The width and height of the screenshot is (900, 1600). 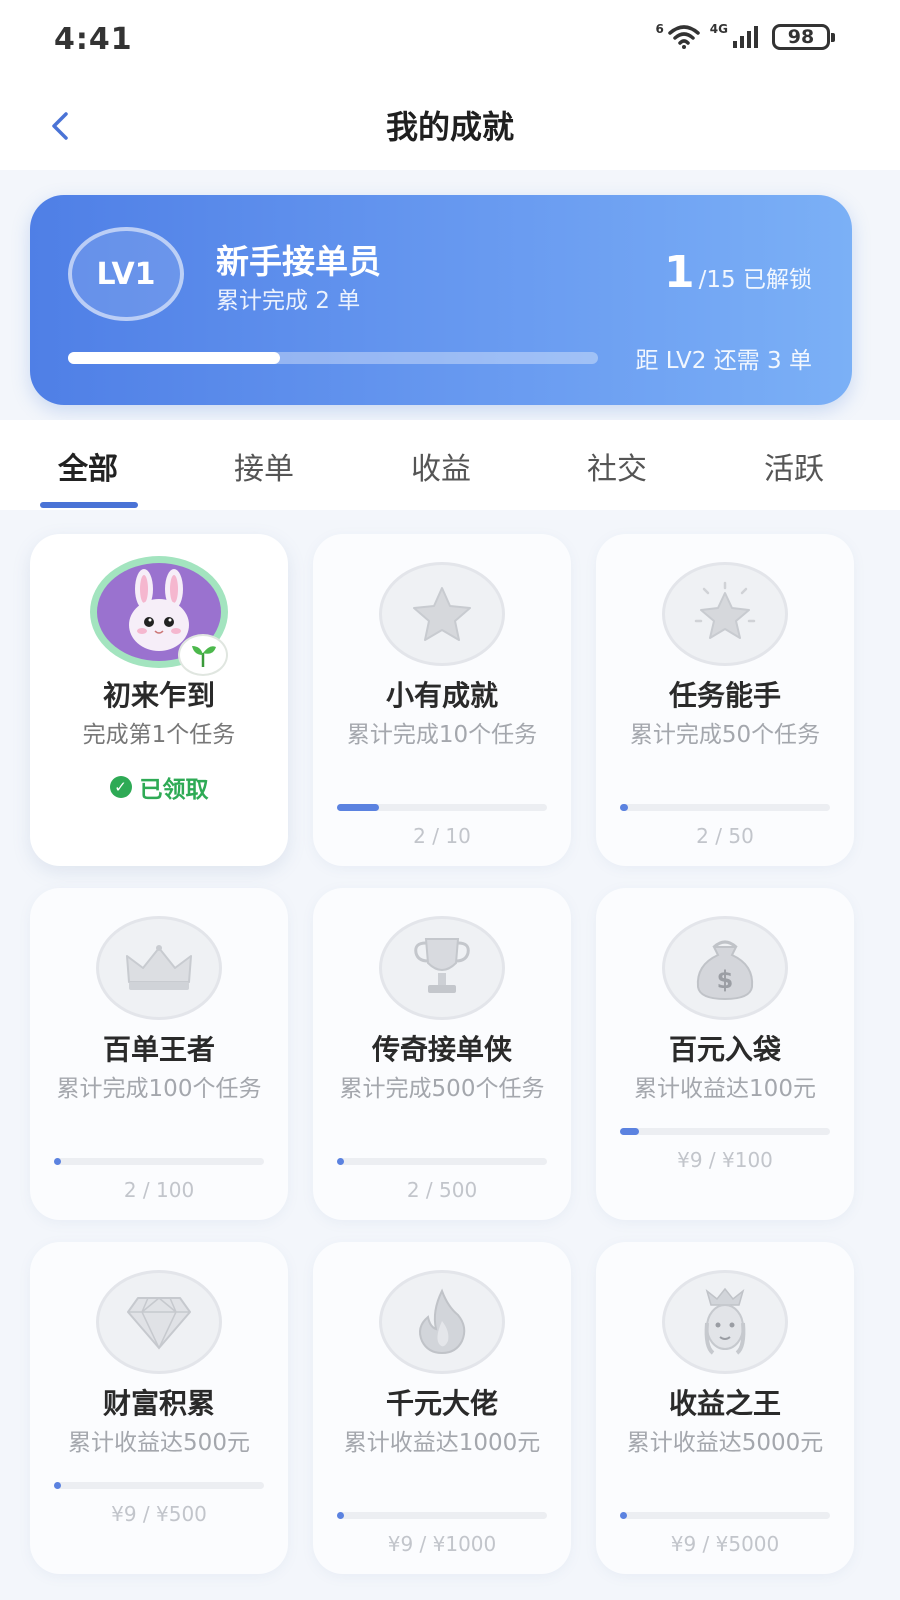 What do you see at coordinates (684, 37) in the screenshot?
I see `wifi-icon` at bounding box center [684, 37].